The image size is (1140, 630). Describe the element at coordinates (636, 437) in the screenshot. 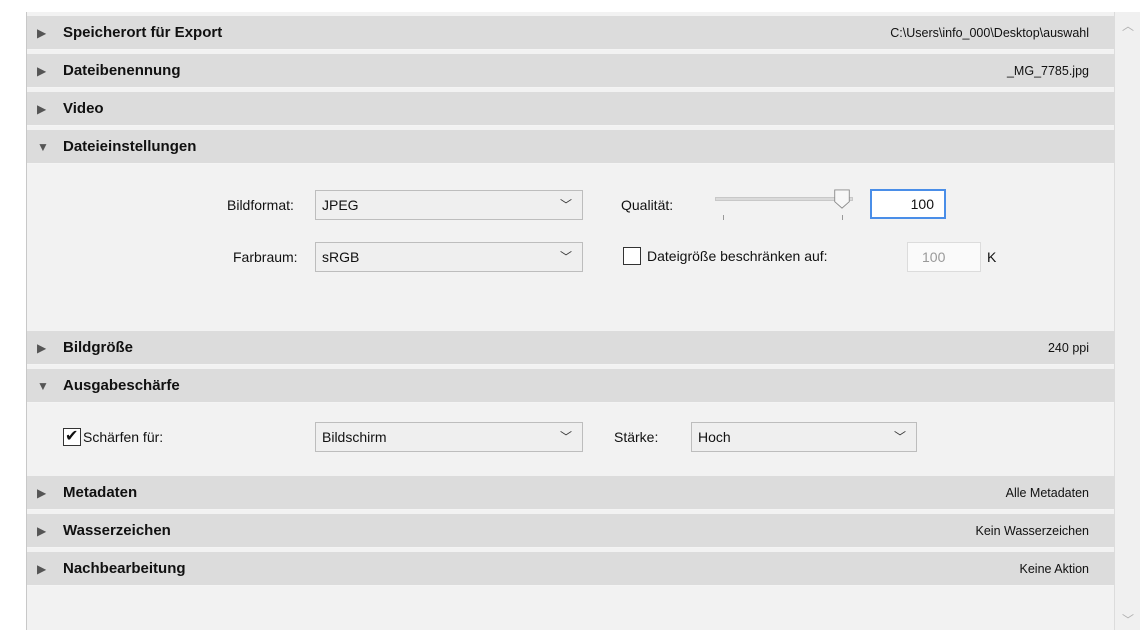

I see `amount-label: Stärke:` at that location.